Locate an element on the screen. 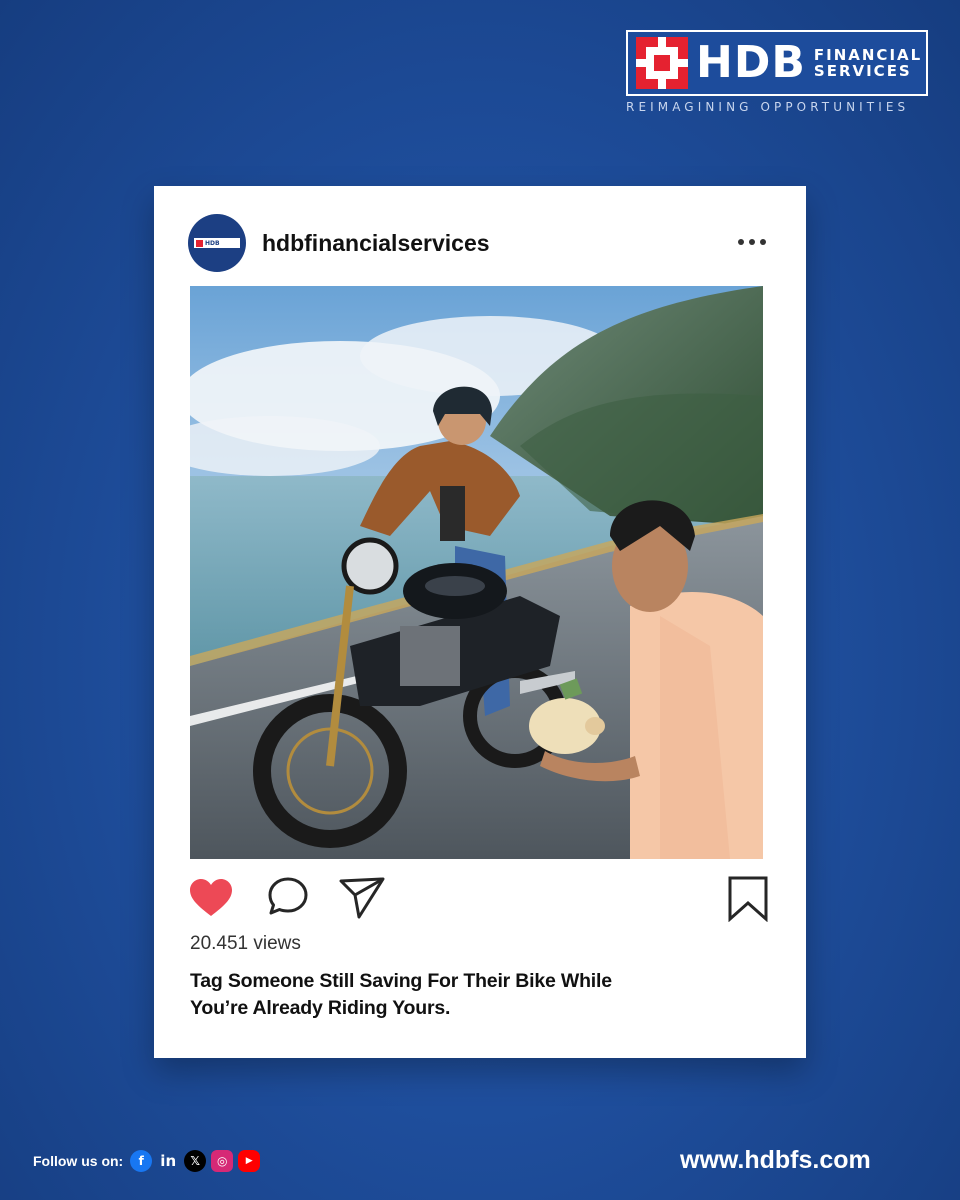 Image resolution: width=960 pixels, height=1200 pixels. post-username: hdbfinancialservices is located at coordinates (376, 243).